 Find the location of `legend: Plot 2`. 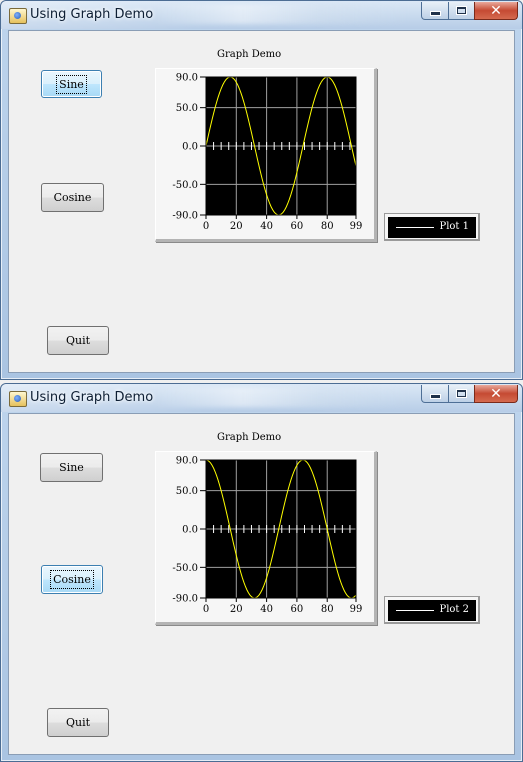

legend: Plot 2 is located at coordinates (432, 610).